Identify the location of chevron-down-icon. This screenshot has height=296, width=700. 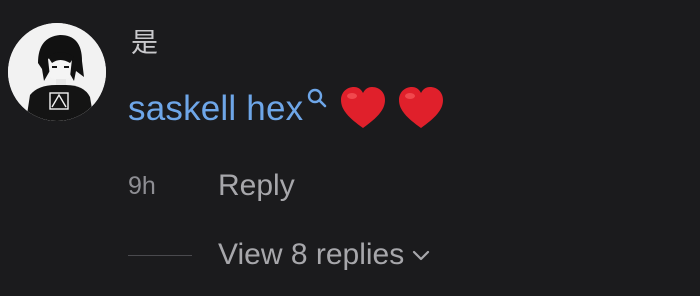
(421, 255).